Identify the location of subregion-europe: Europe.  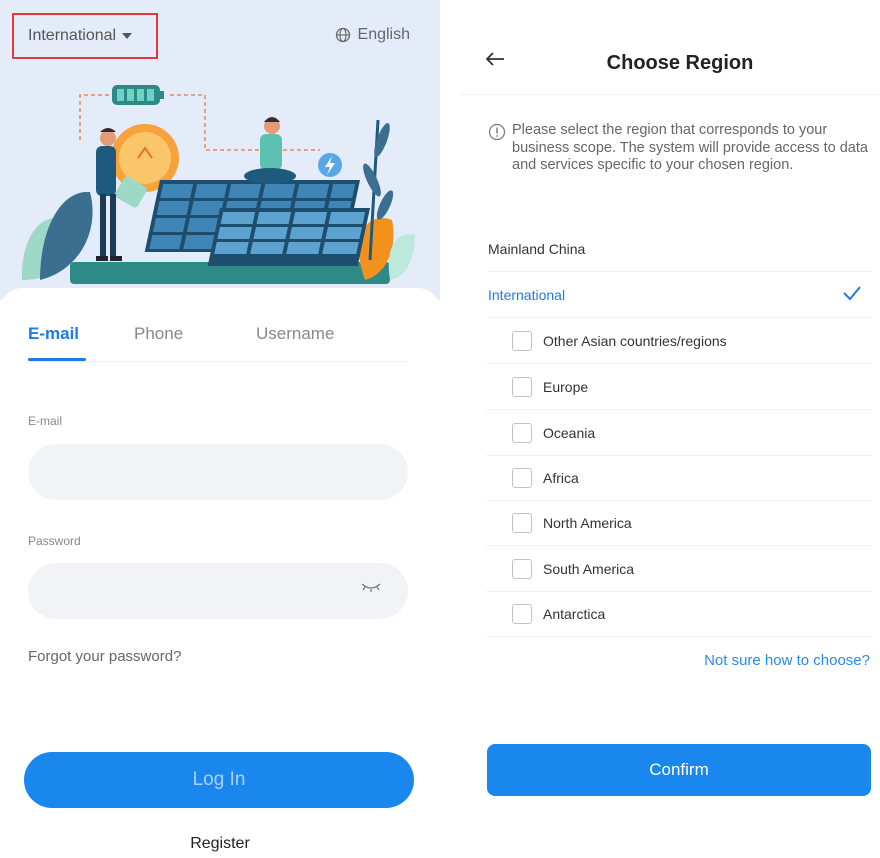
(679, 387).